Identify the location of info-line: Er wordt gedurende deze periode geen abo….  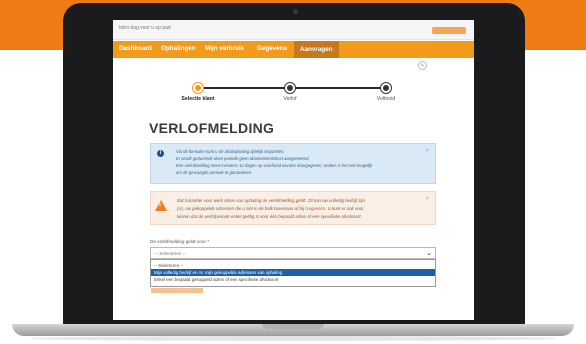
(243, 158).